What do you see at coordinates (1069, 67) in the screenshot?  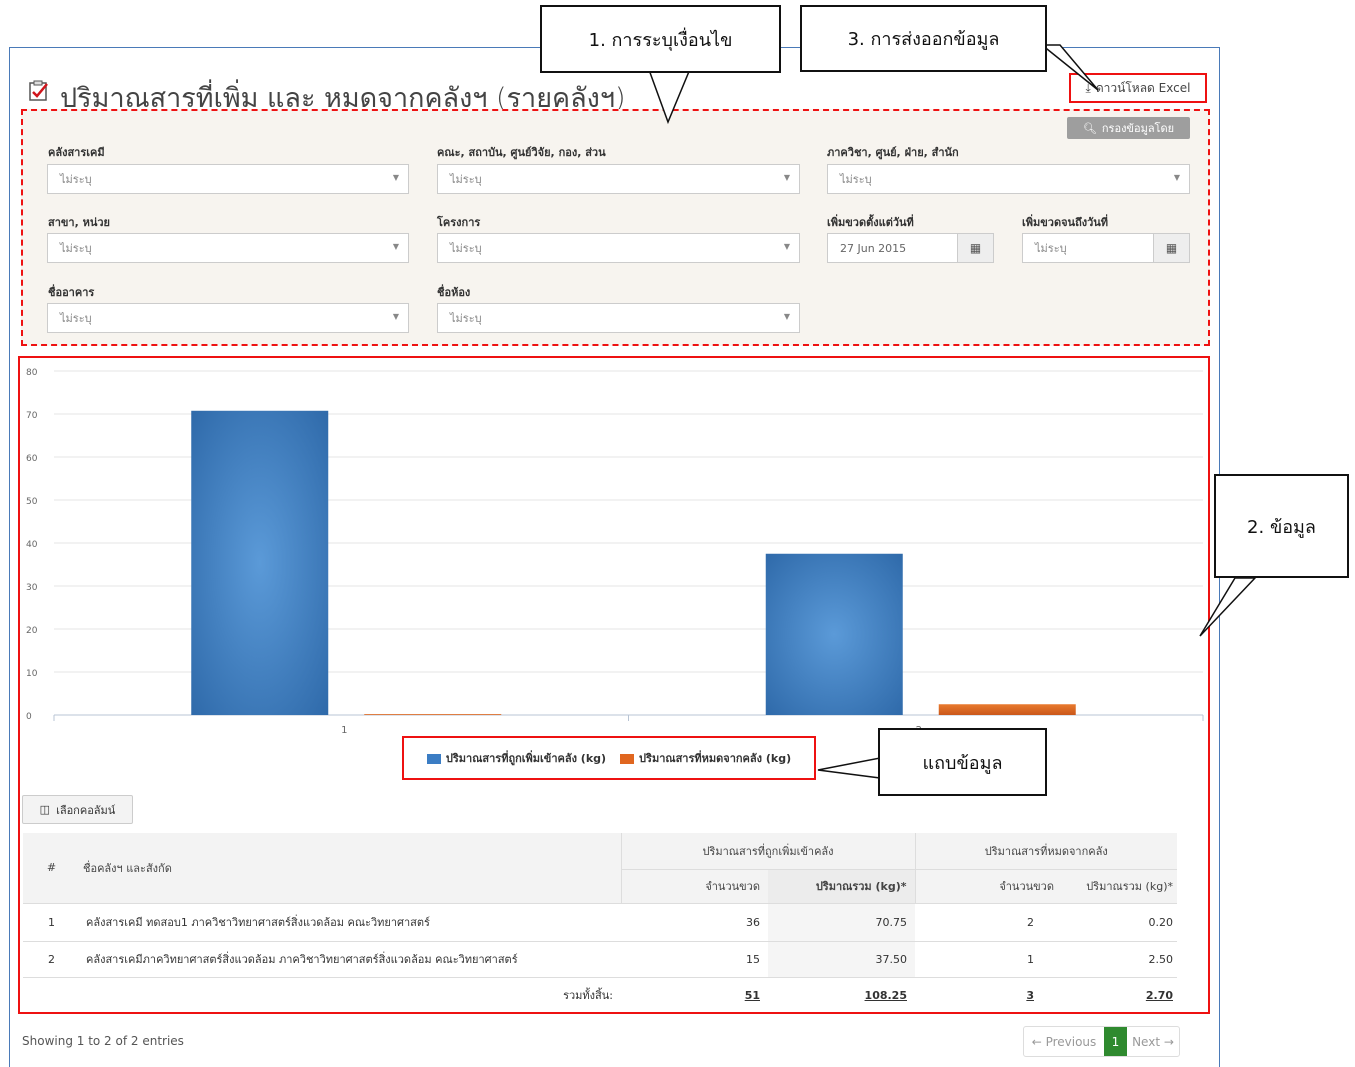 I see `callout-pointer-export` at bounding box center [1069, 67].